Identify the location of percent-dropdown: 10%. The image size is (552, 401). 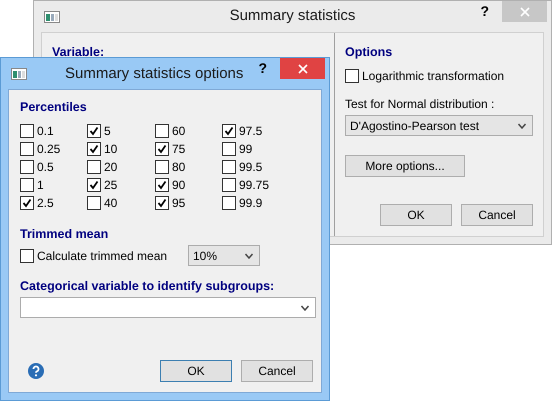
(224, 255).